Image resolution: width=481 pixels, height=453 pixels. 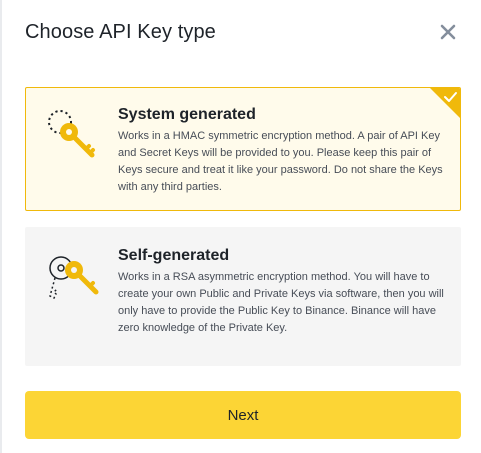 I want to click on close-icon, so click(x=448, y=32).